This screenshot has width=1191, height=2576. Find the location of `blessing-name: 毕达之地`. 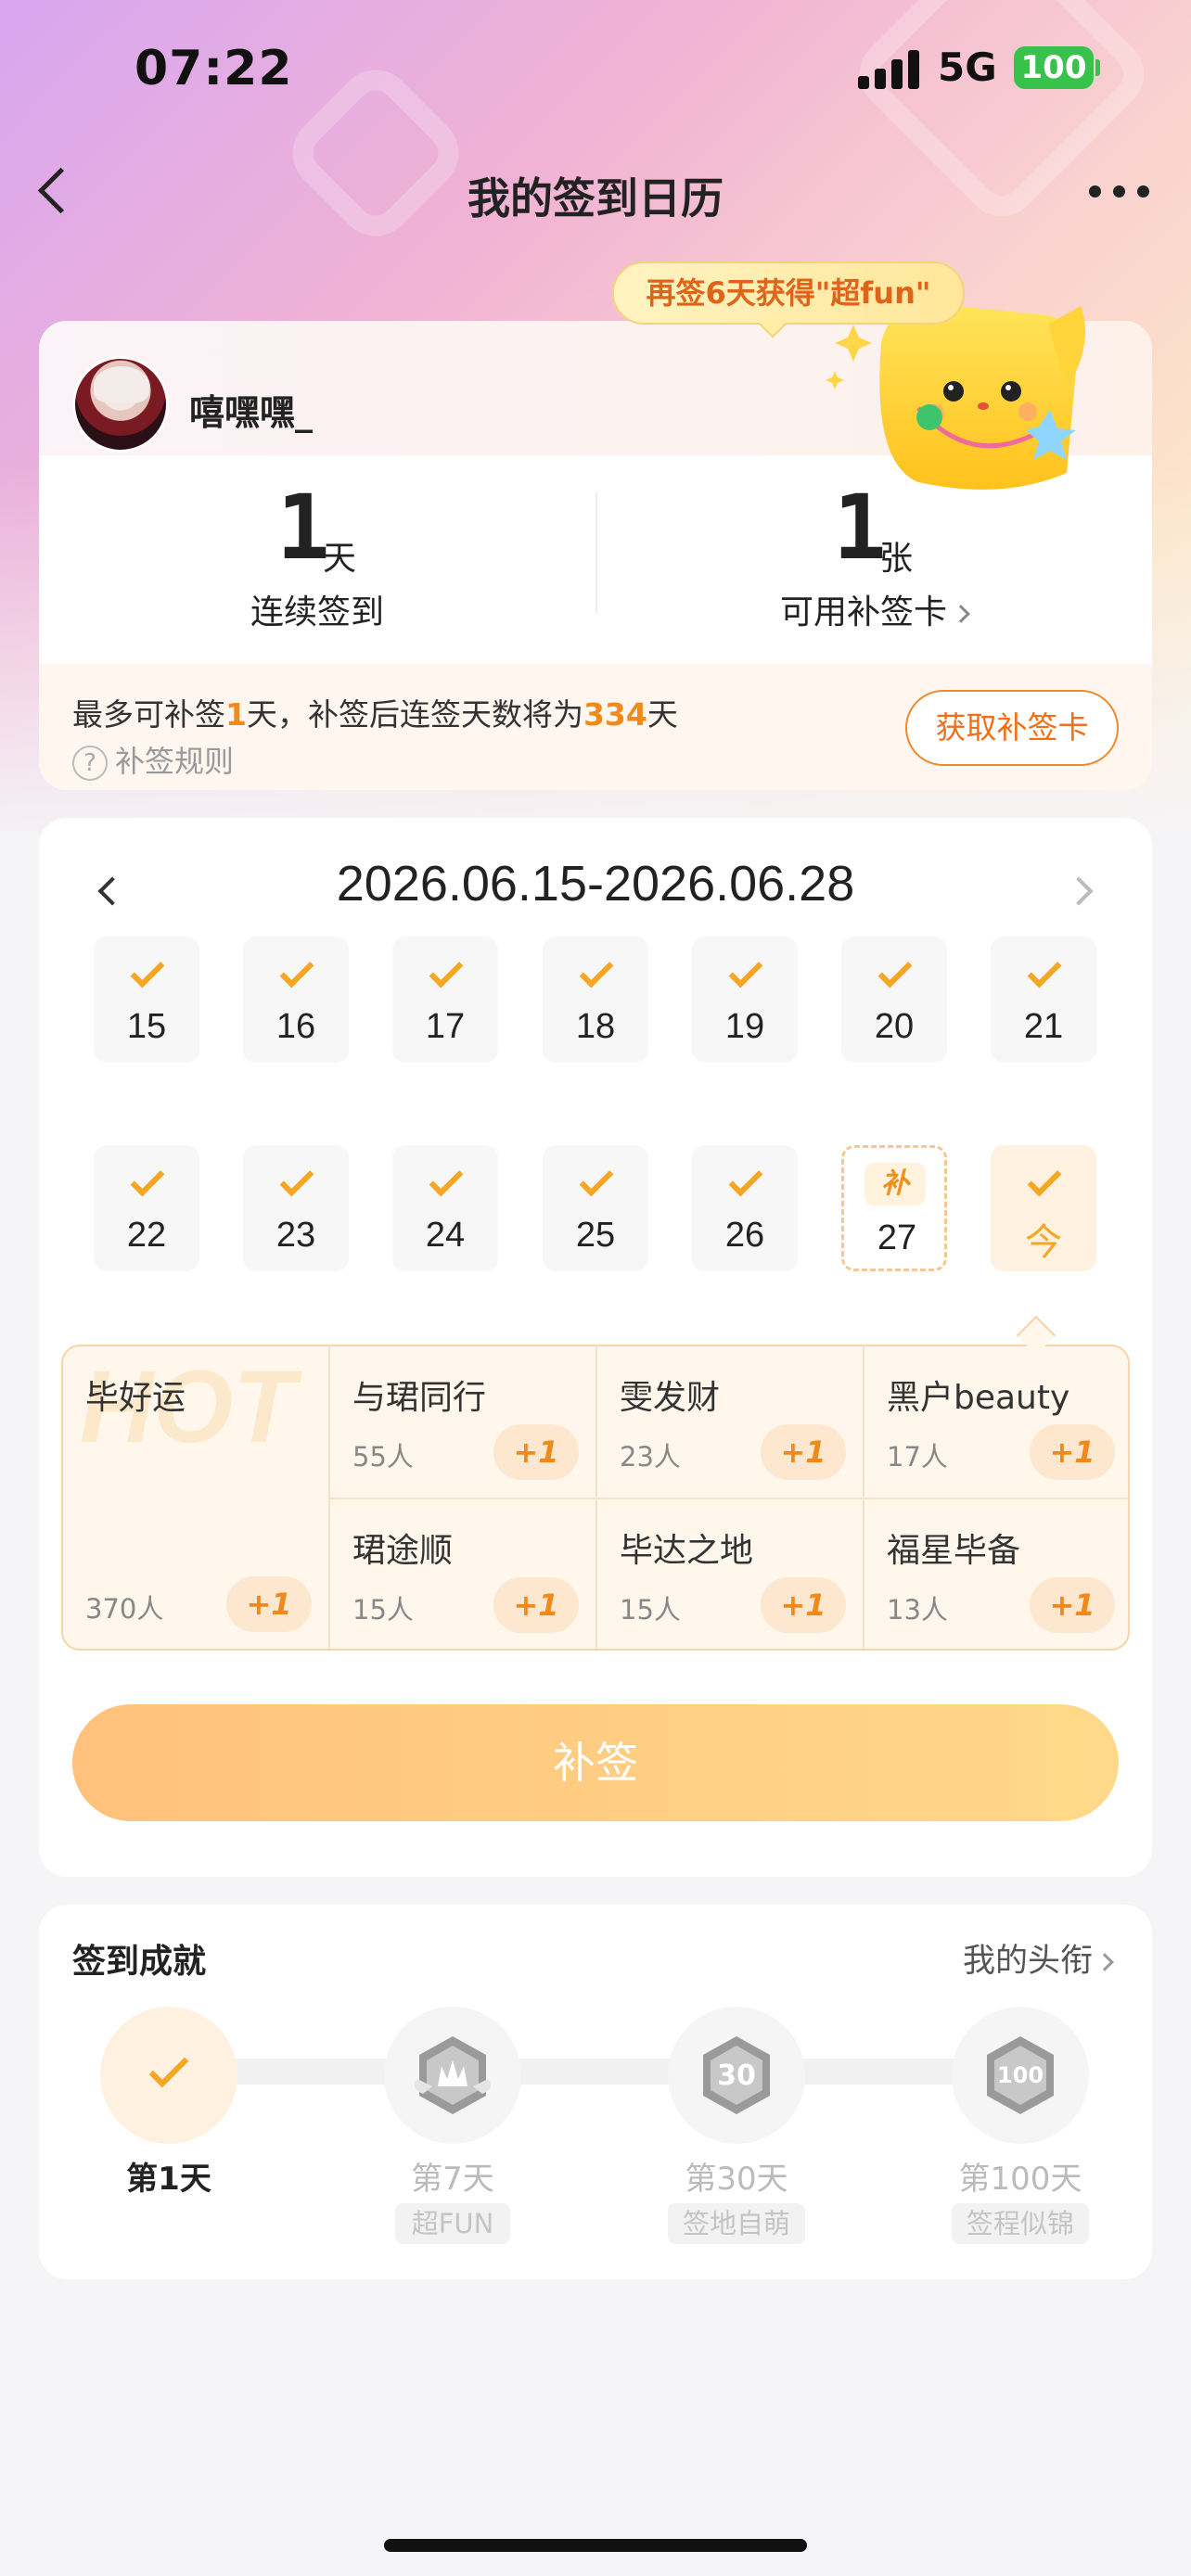

blessing-name: 毕达之地 is located at coordinates (687, 1551).